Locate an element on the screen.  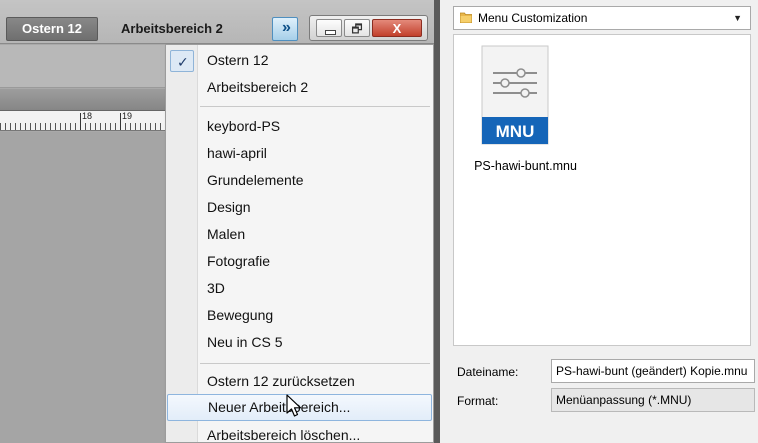
workspace-tab: Arbeitsbereich 2 is located at coordinates (172, 29).